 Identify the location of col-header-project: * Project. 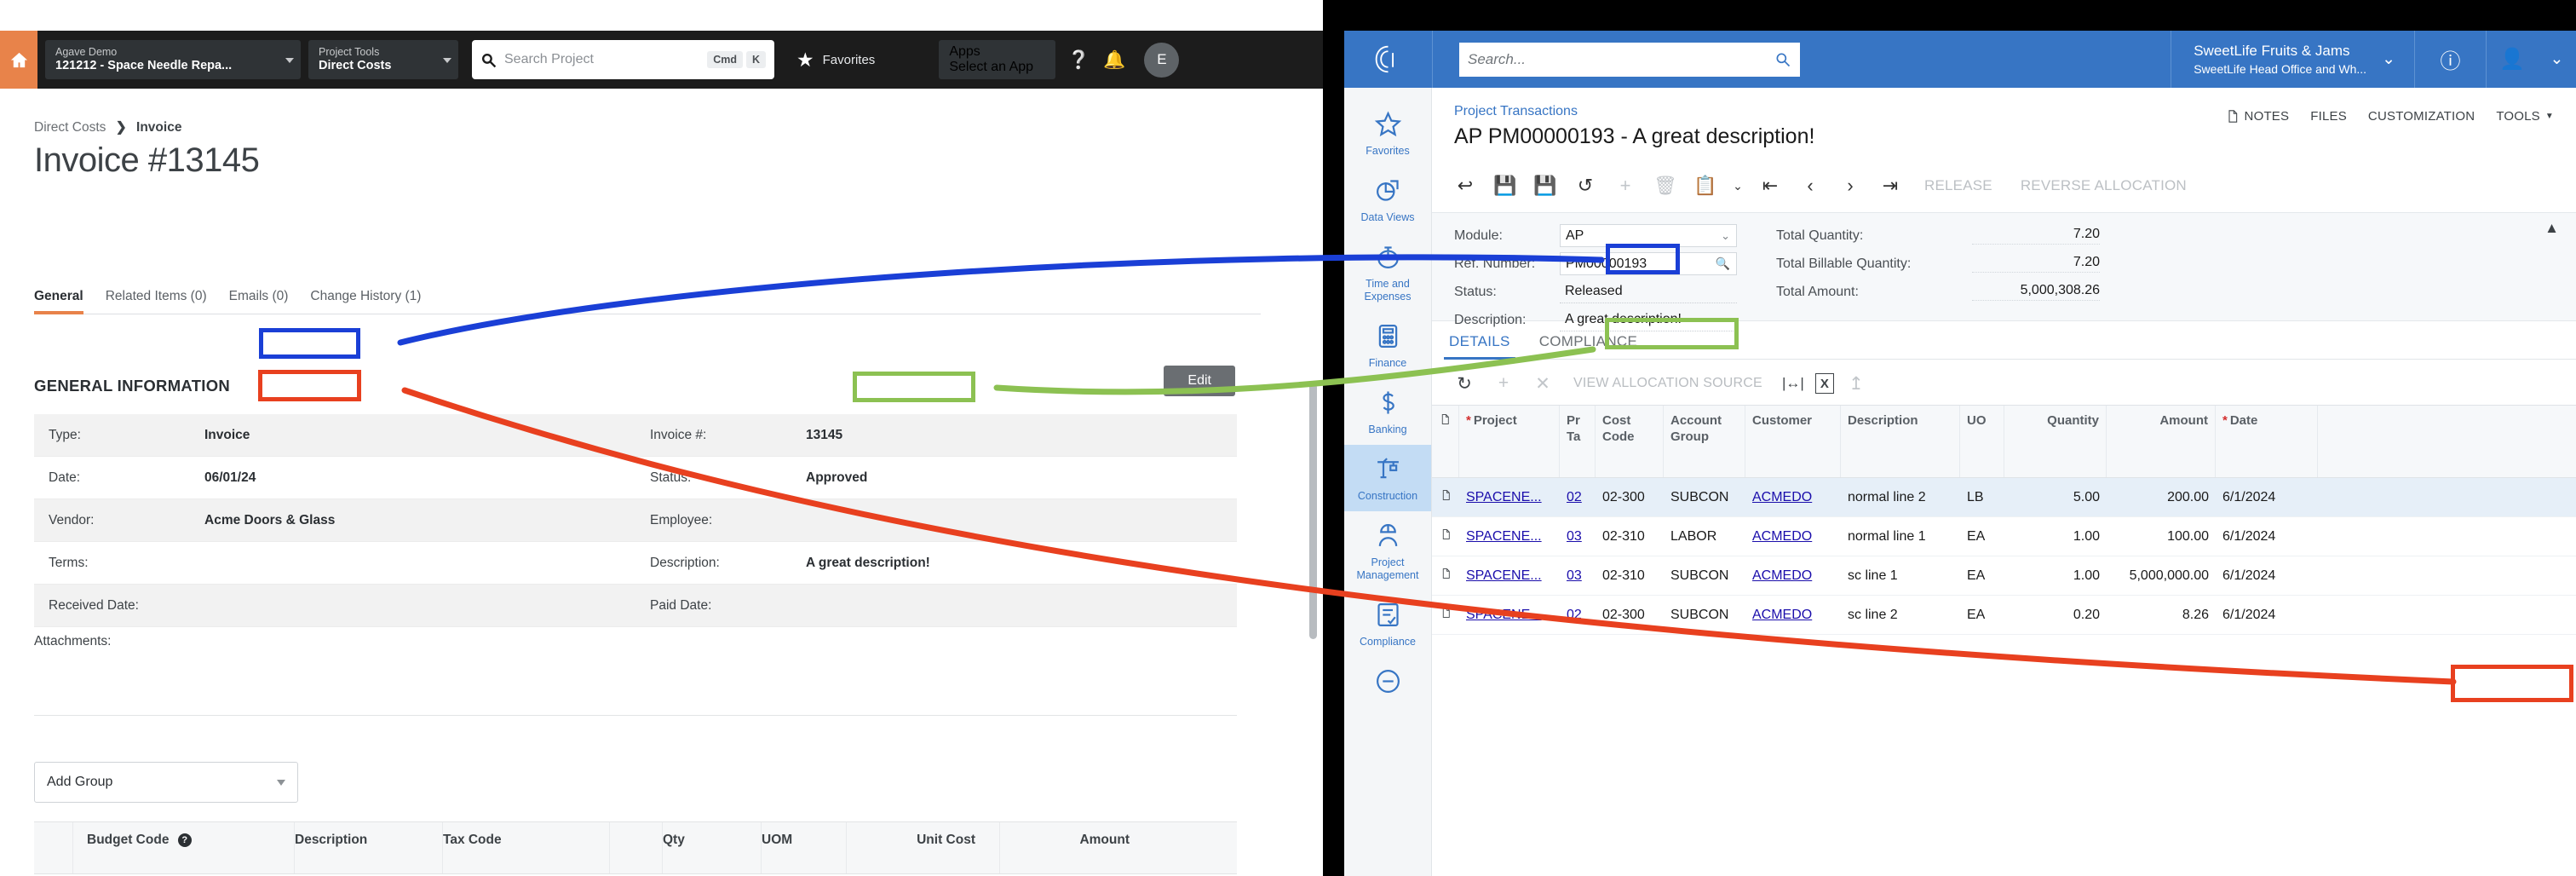
(1510, 441).